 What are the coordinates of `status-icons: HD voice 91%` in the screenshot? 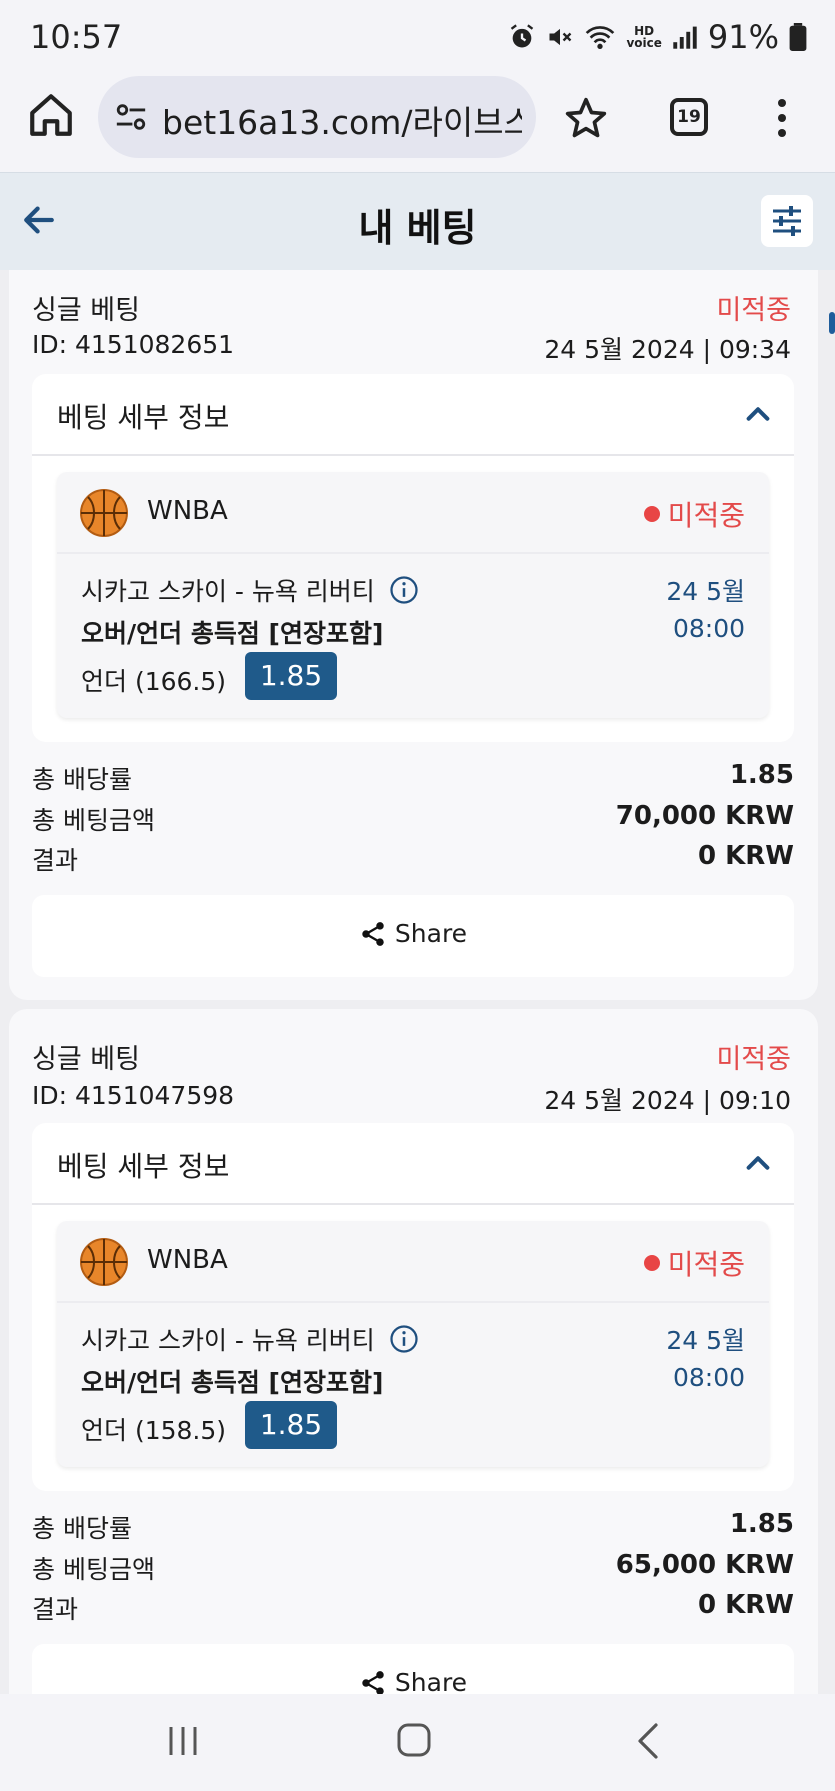 It's located at (657, 37).